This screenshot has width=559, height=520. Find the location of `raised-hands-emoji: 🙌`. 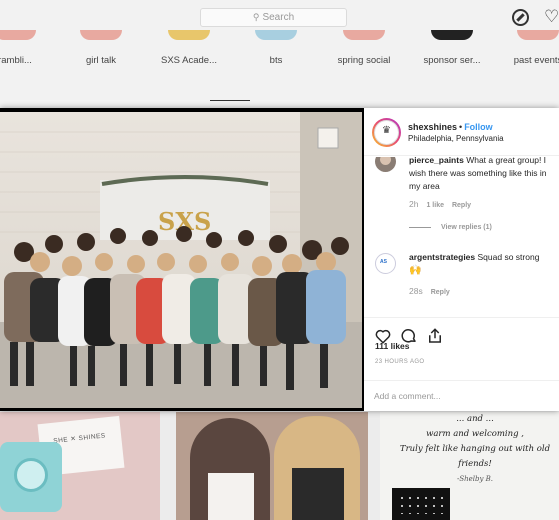

raised-hands-emoji: 🙌 is located at coordinates (415, 270).